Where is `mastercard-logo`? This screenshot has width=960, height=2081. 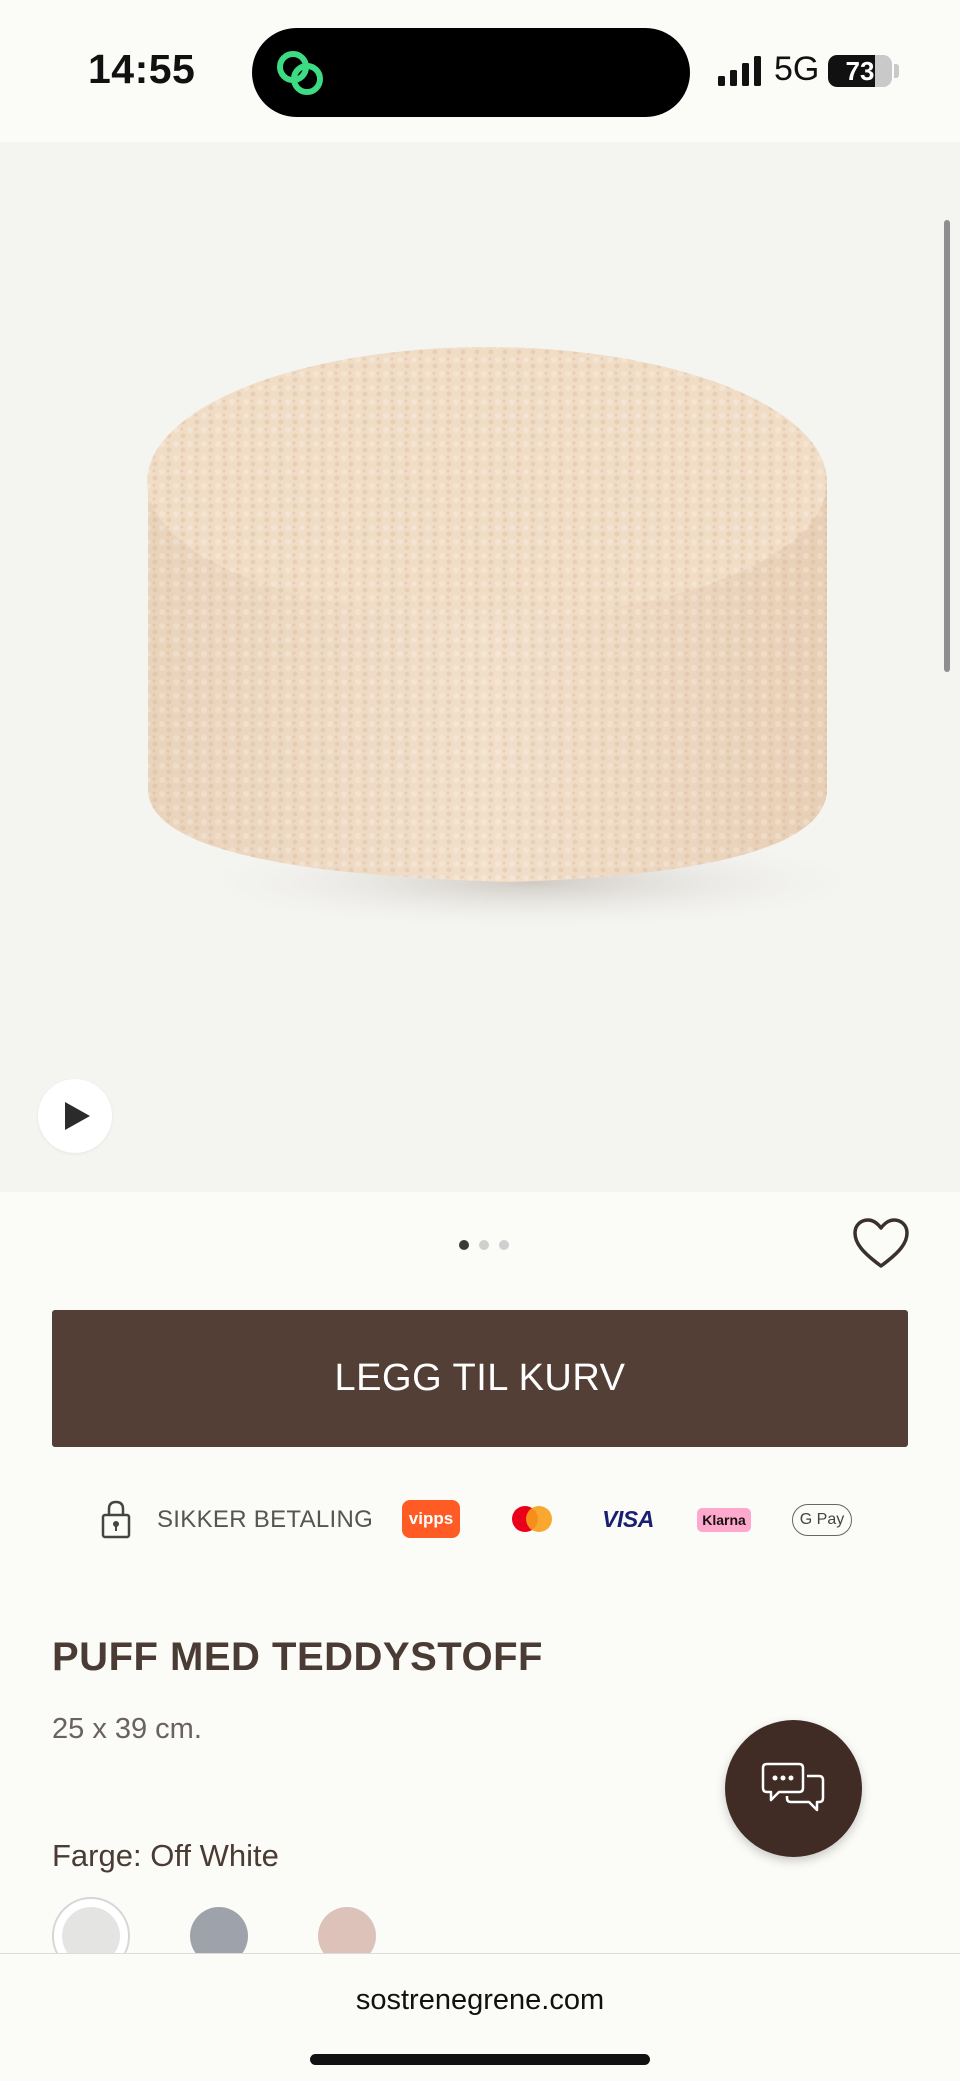
mastercard-logo is located at coordinates (530, 1519).